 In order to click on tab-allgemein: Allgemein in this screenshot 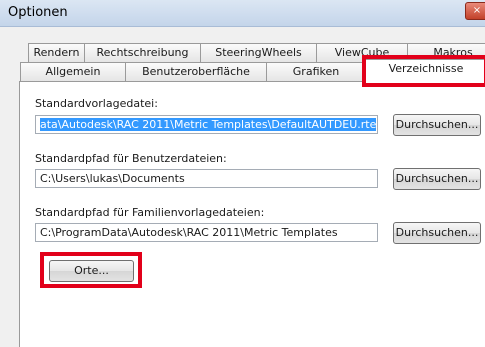, I will do `click(73, 71)`.